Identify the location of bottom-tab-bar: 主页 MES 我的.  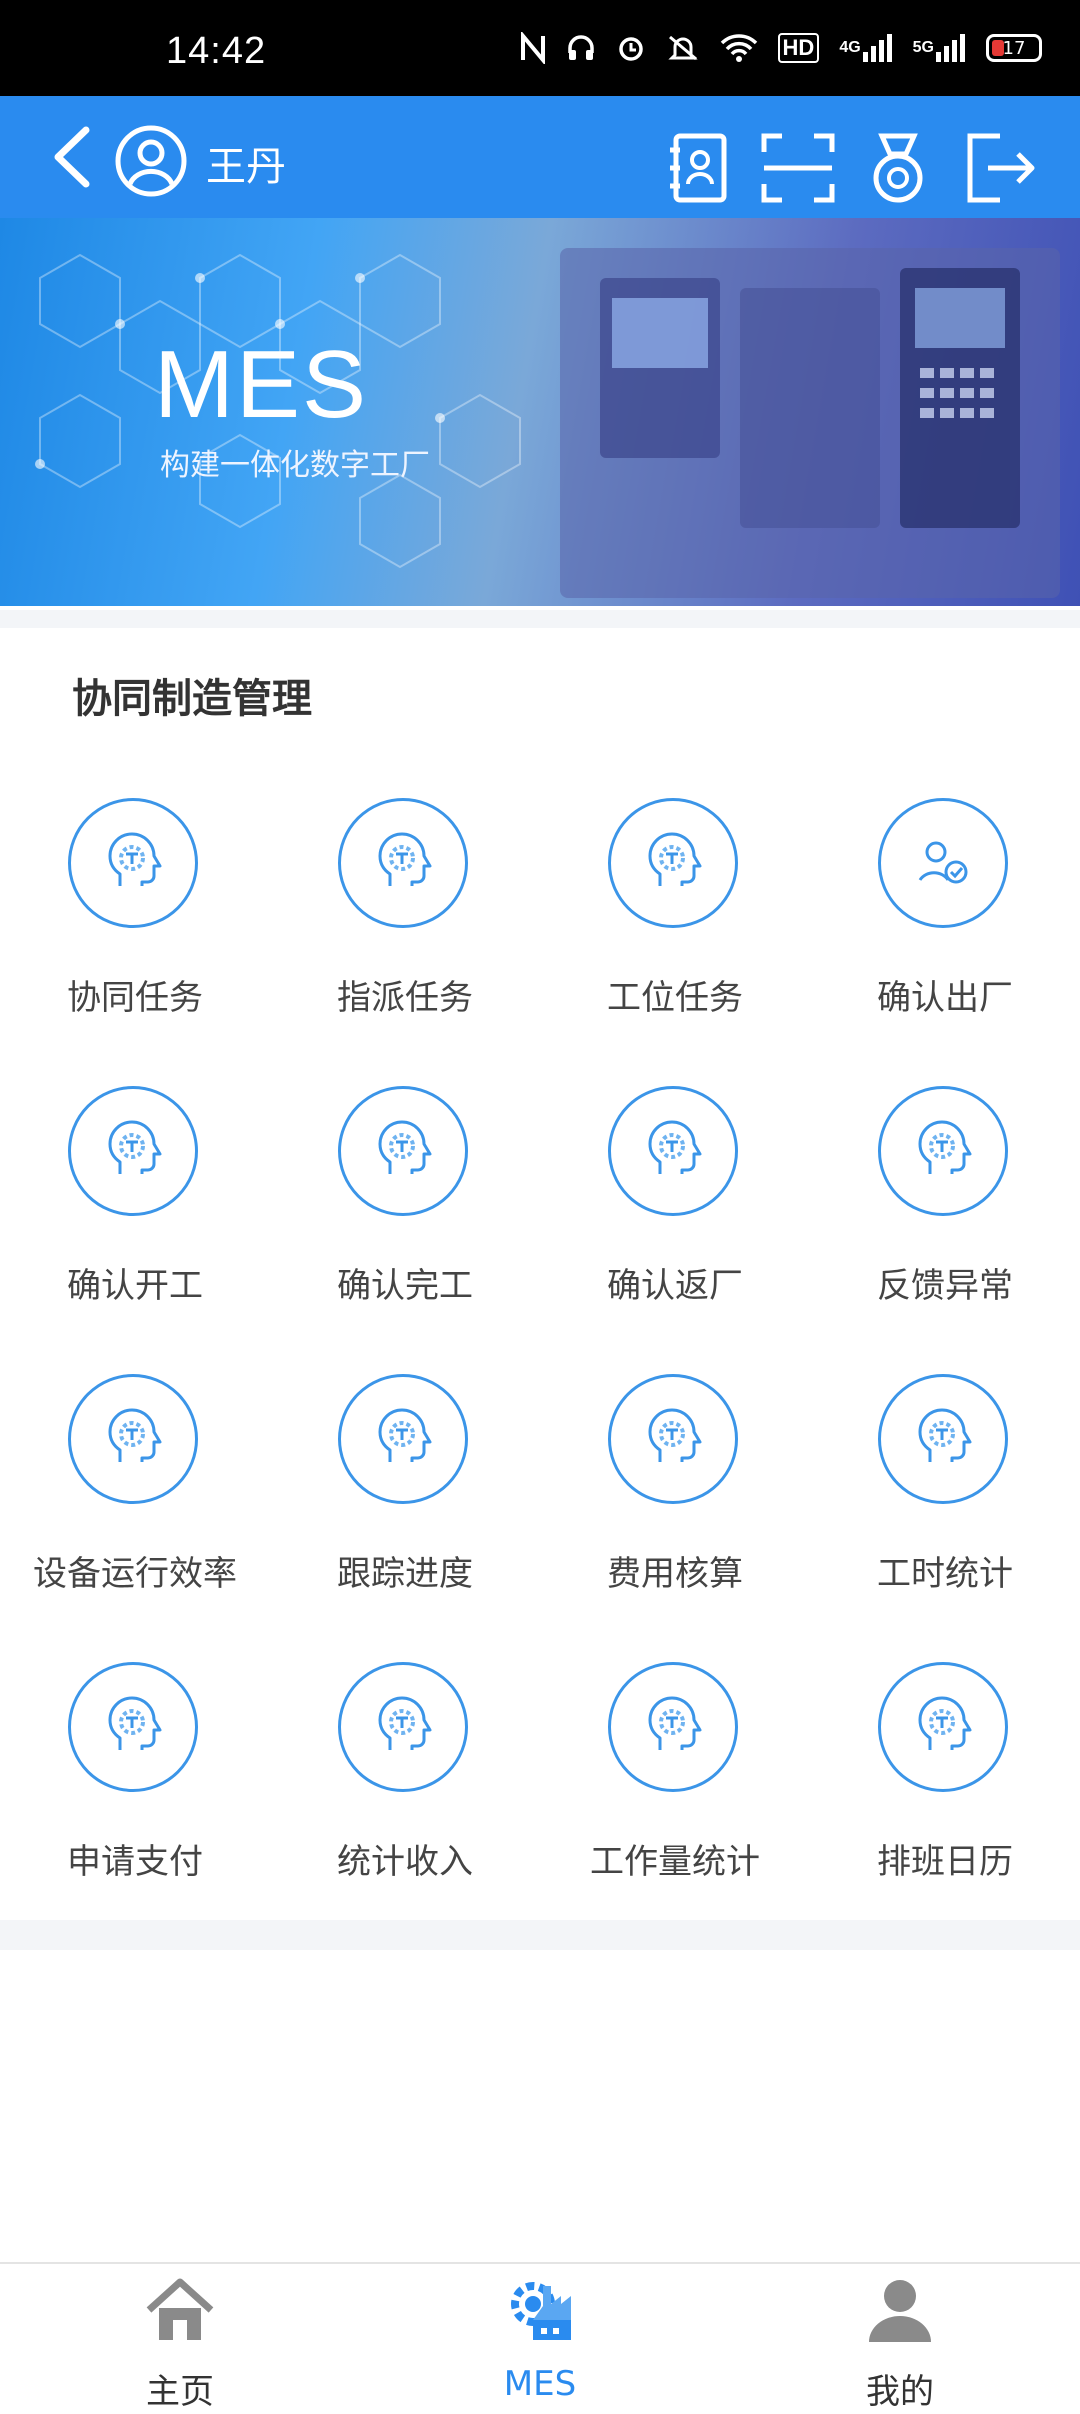
(540, 2338).